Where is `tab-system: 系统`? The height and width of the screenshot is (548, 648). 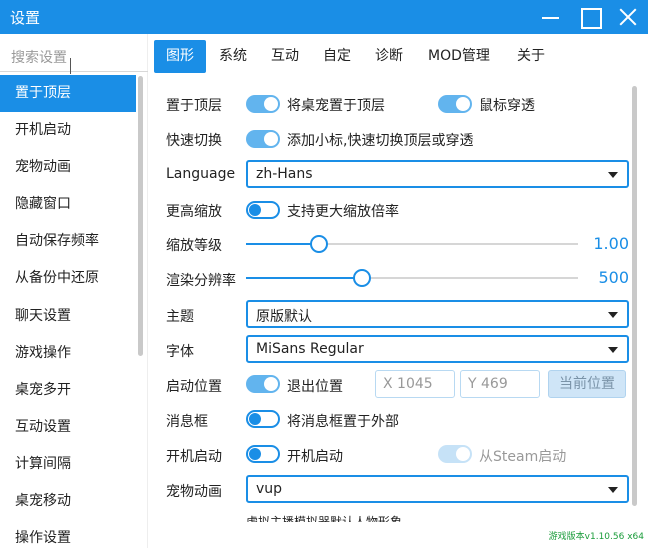
tab-system: 系统 is located at coordinates (233, 56).